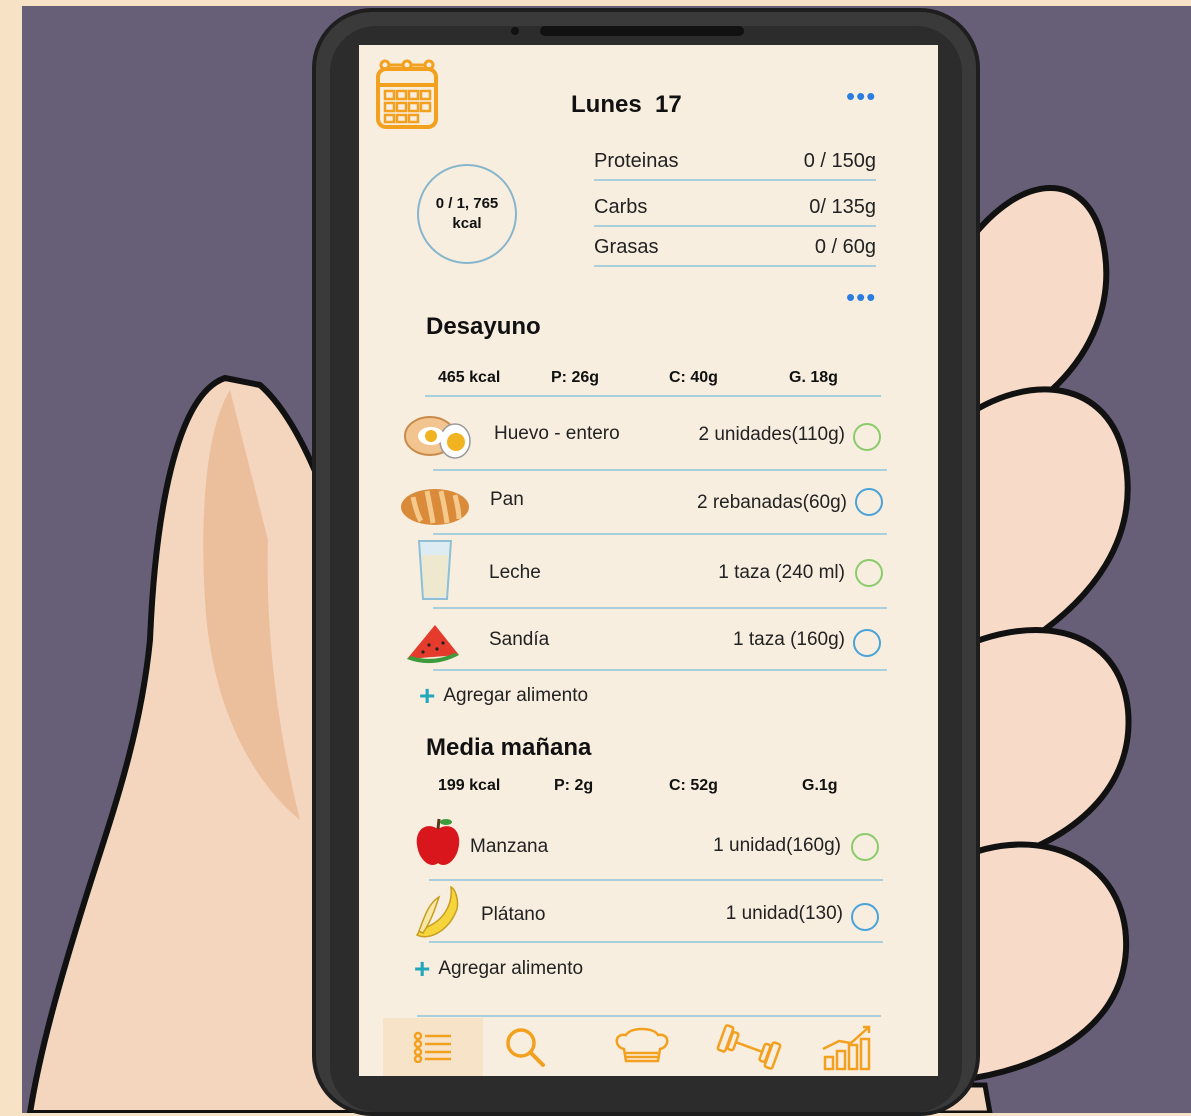  I want to click on milk-glass-icon, so click(435, 572).